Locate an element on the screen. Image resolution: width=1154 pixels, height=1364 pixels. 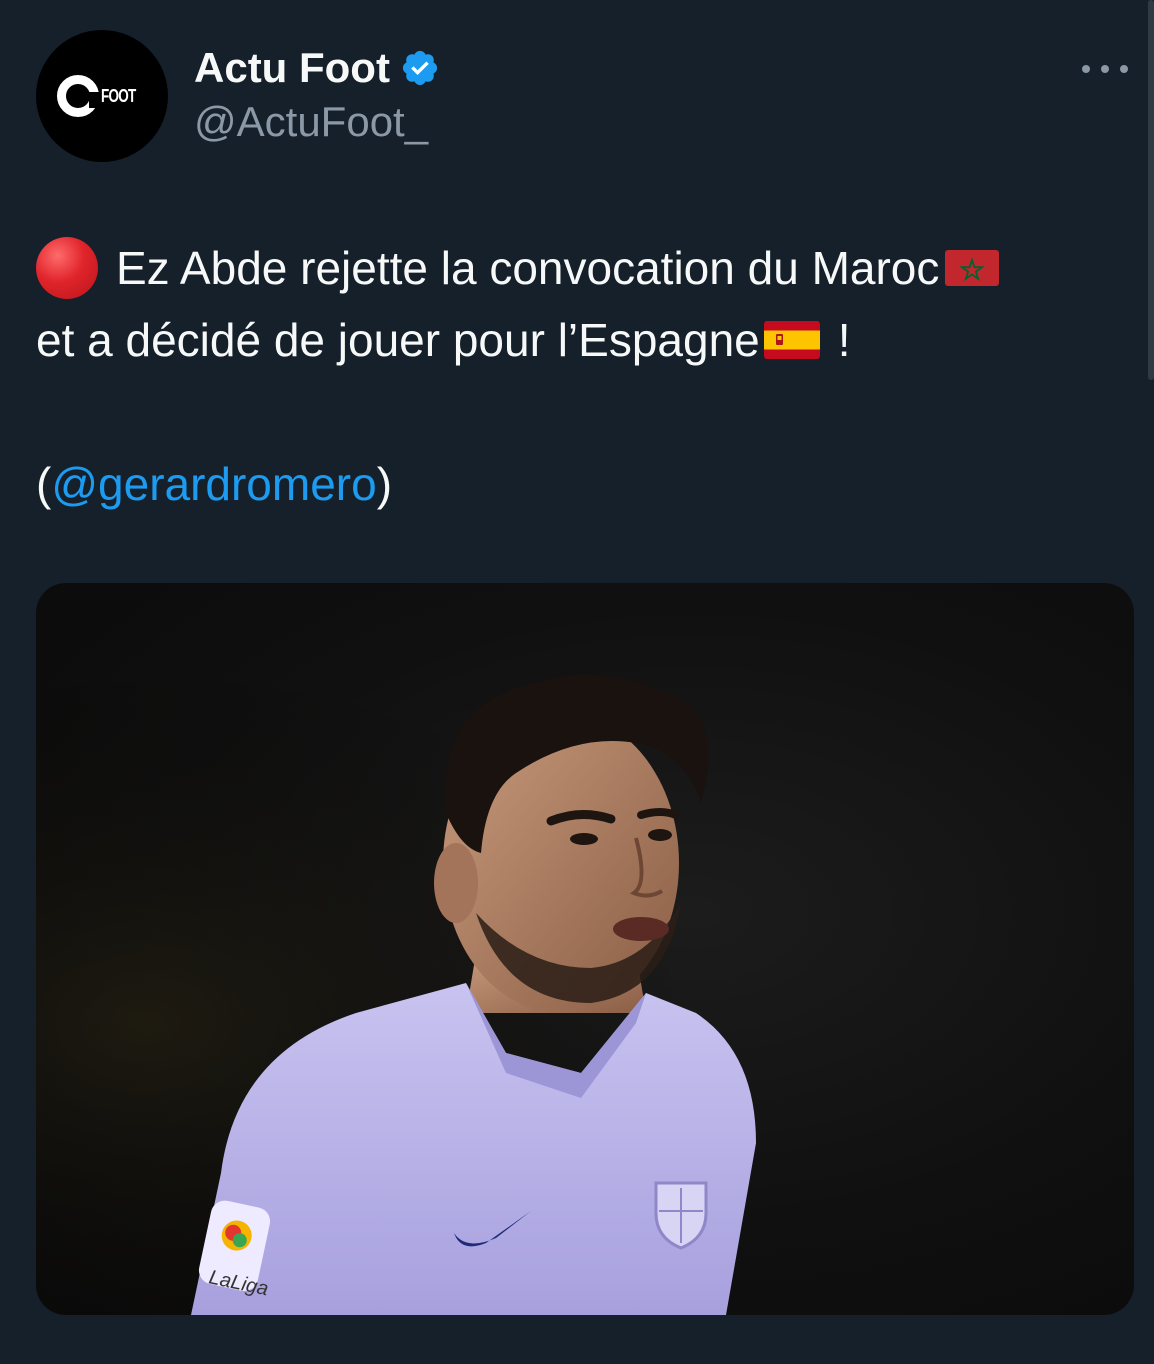
handle: @ActuFoot_ is located at coordinates (311, 122).